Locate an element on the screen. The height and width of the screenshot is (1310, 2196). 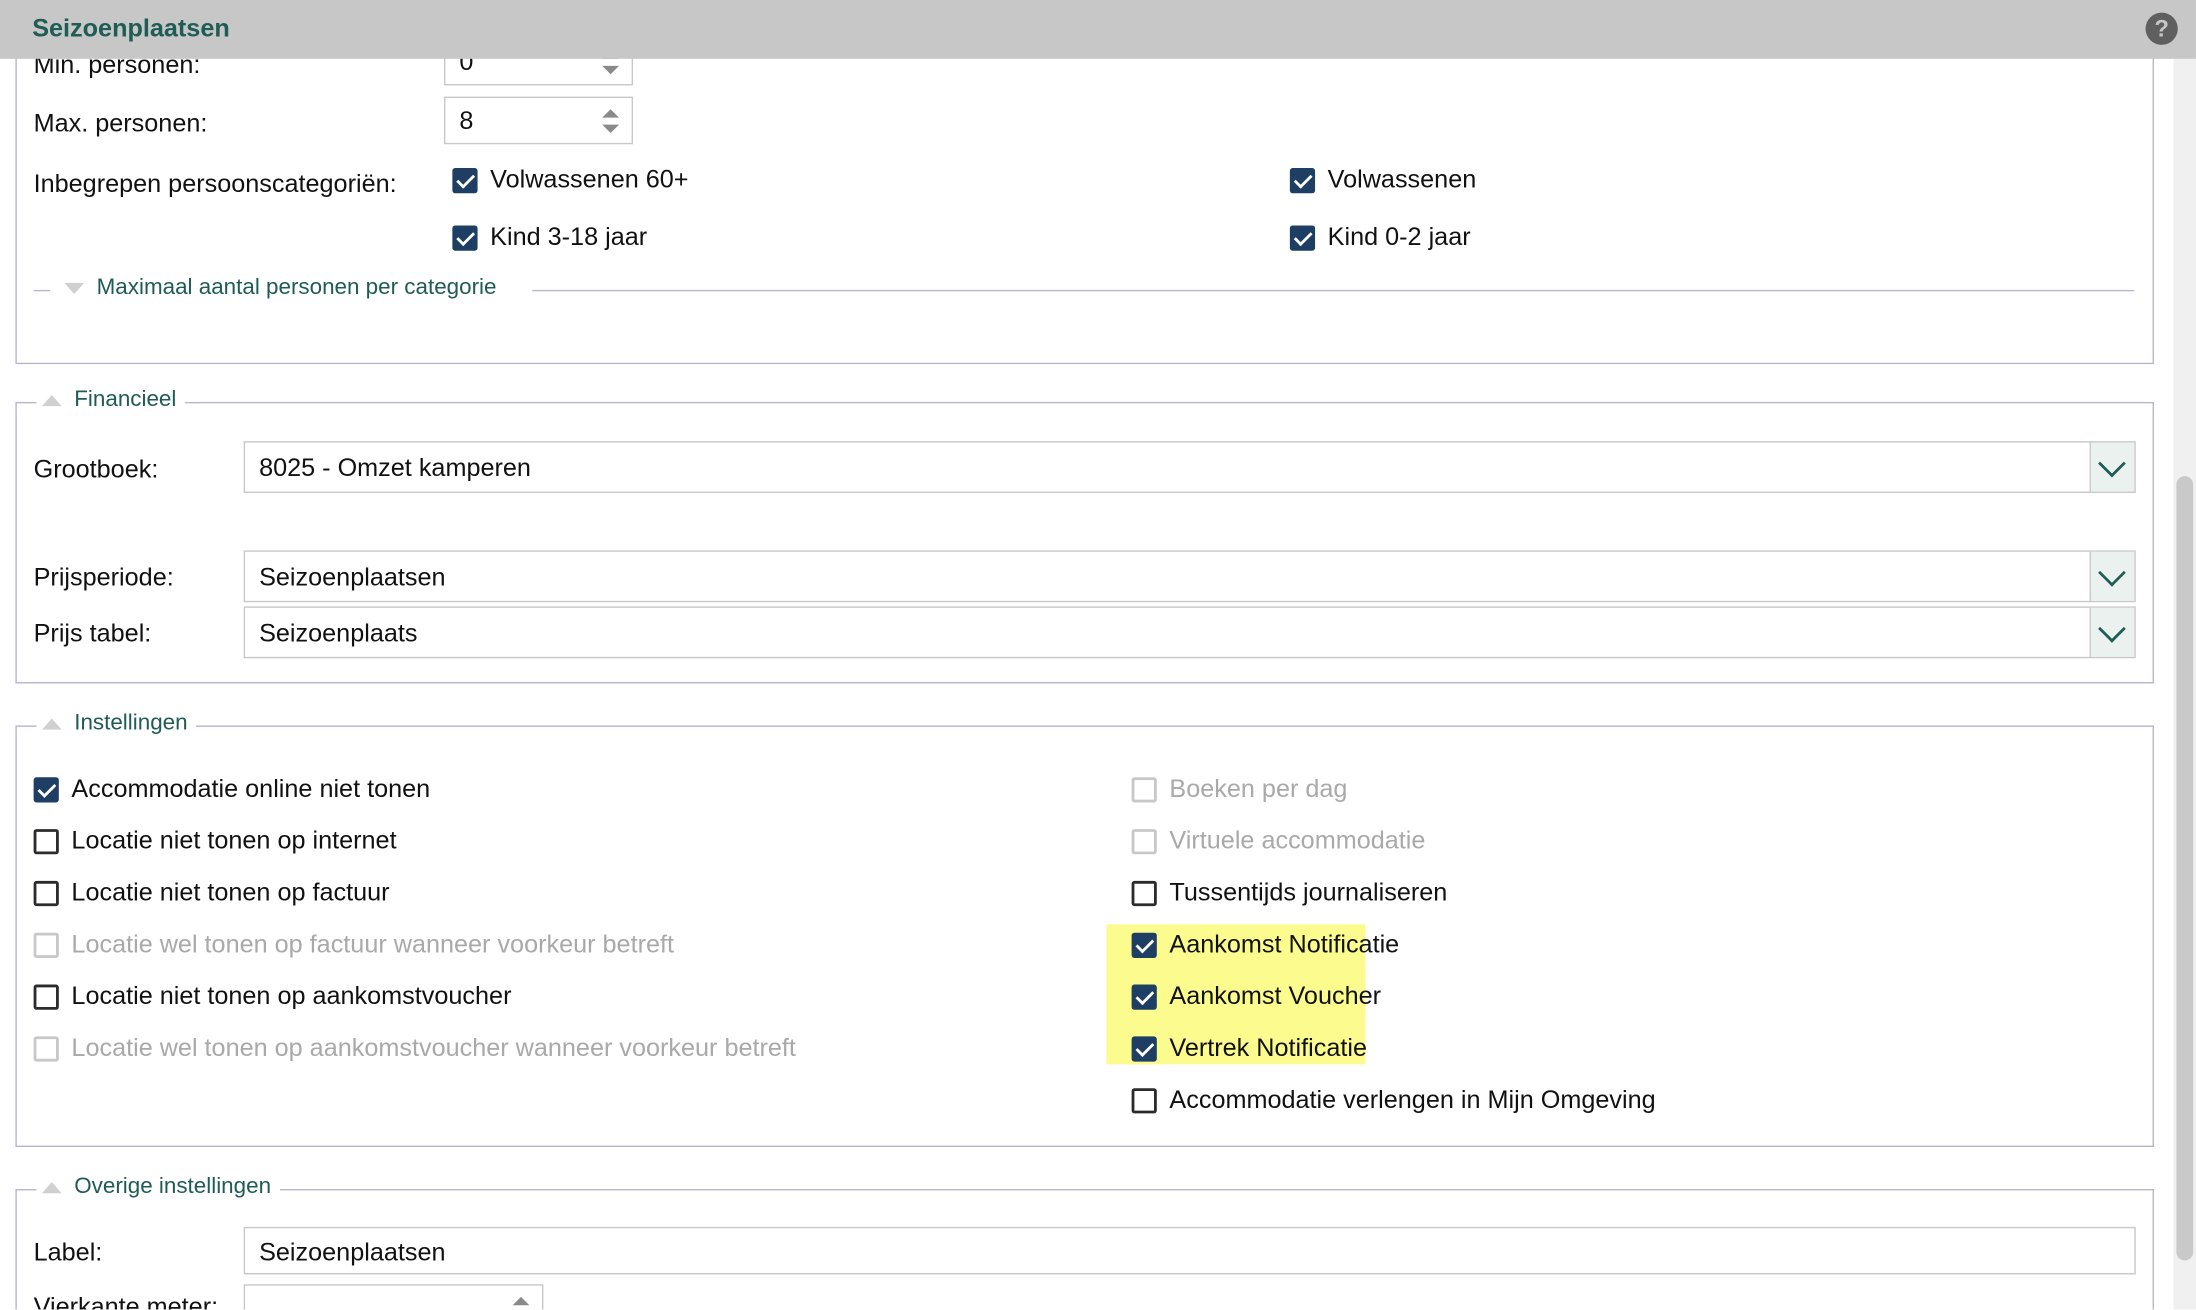
setting-aankomst-notificatie: Aankomst Notificatie is located at coordinates (1265, 944).